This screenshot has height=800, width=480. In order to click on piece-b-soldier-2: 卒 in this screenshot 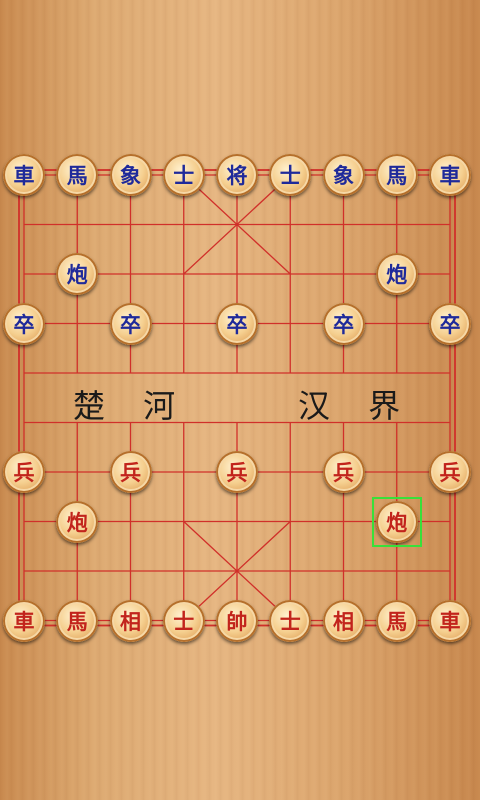, I will do `click(130, 323)`.